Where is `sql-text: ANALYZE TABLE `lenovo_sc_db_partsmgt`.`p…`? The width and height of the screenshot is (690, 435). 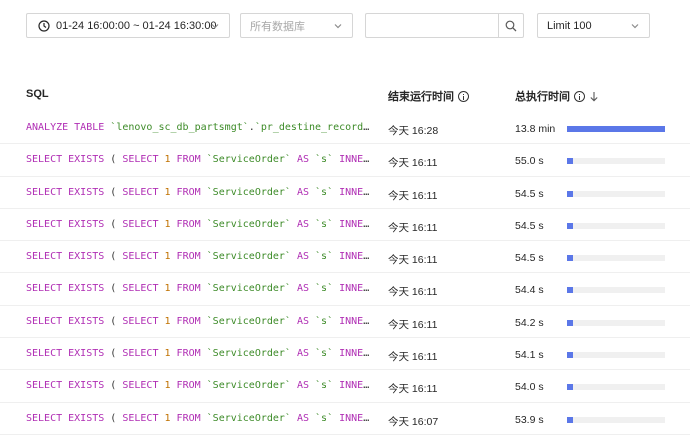
sql-text: ANALYZE TABLE `lenovo_sc_db_partsmgt`.`p… is located at coordinates (200, 127).